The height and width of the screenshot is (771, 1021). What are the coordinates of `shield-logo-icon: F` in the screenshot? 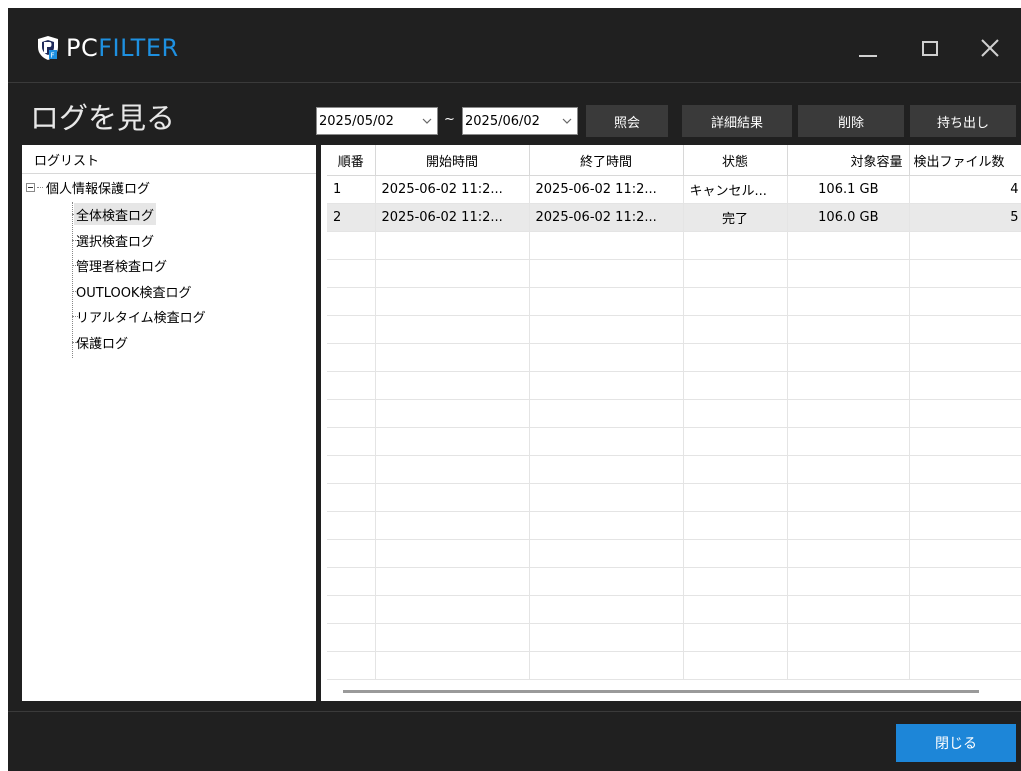 It's located at (48, 48).